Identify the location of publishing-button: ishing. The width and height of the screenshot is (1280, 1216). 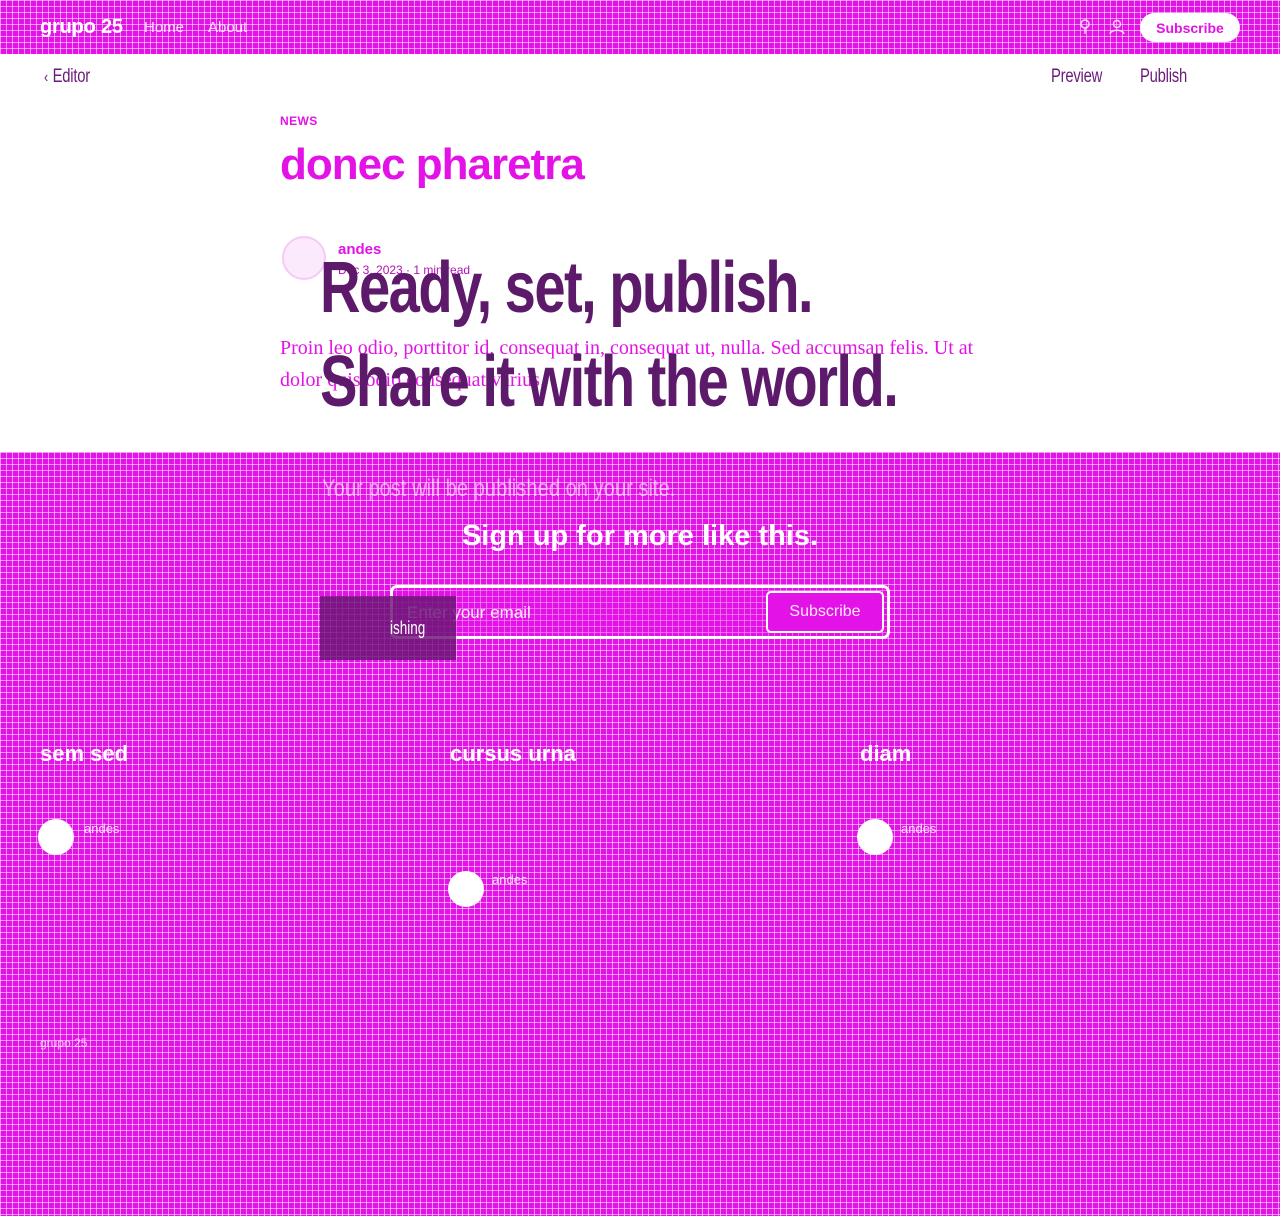
(388, 628).